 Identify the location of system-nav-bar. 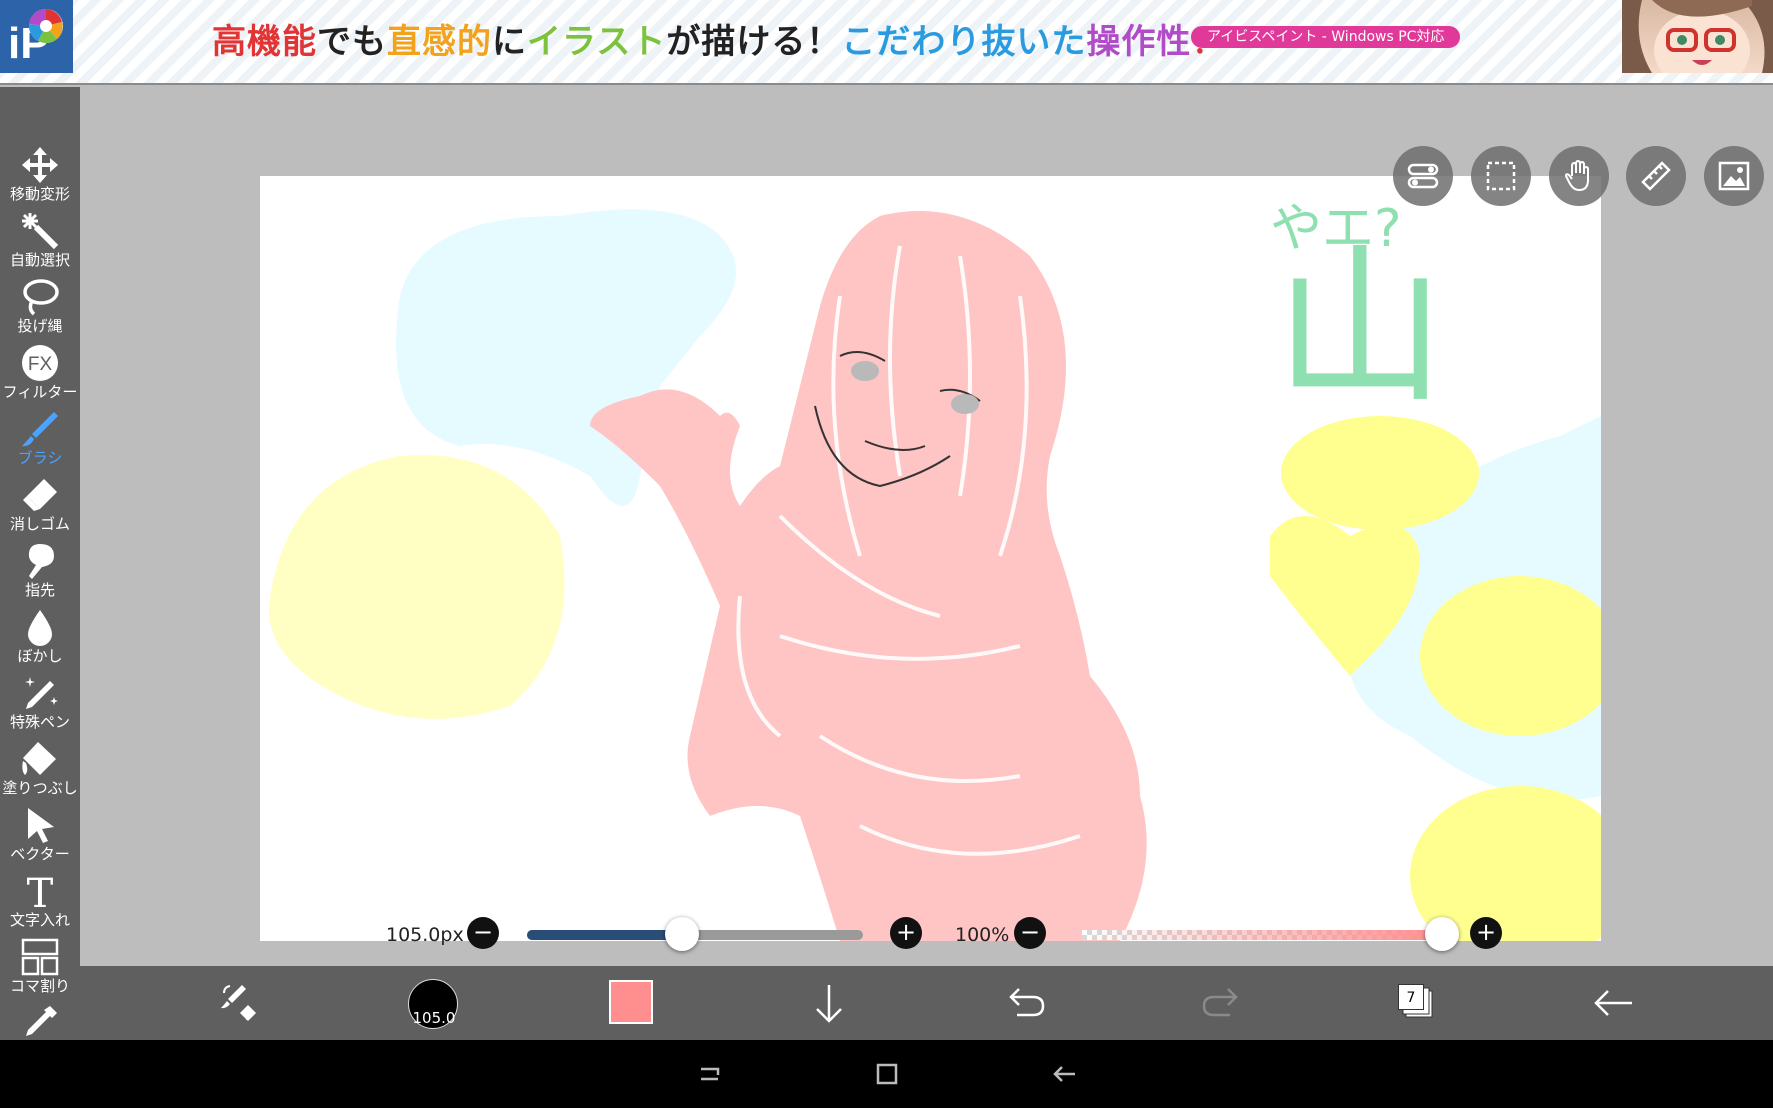
(886, 1074).